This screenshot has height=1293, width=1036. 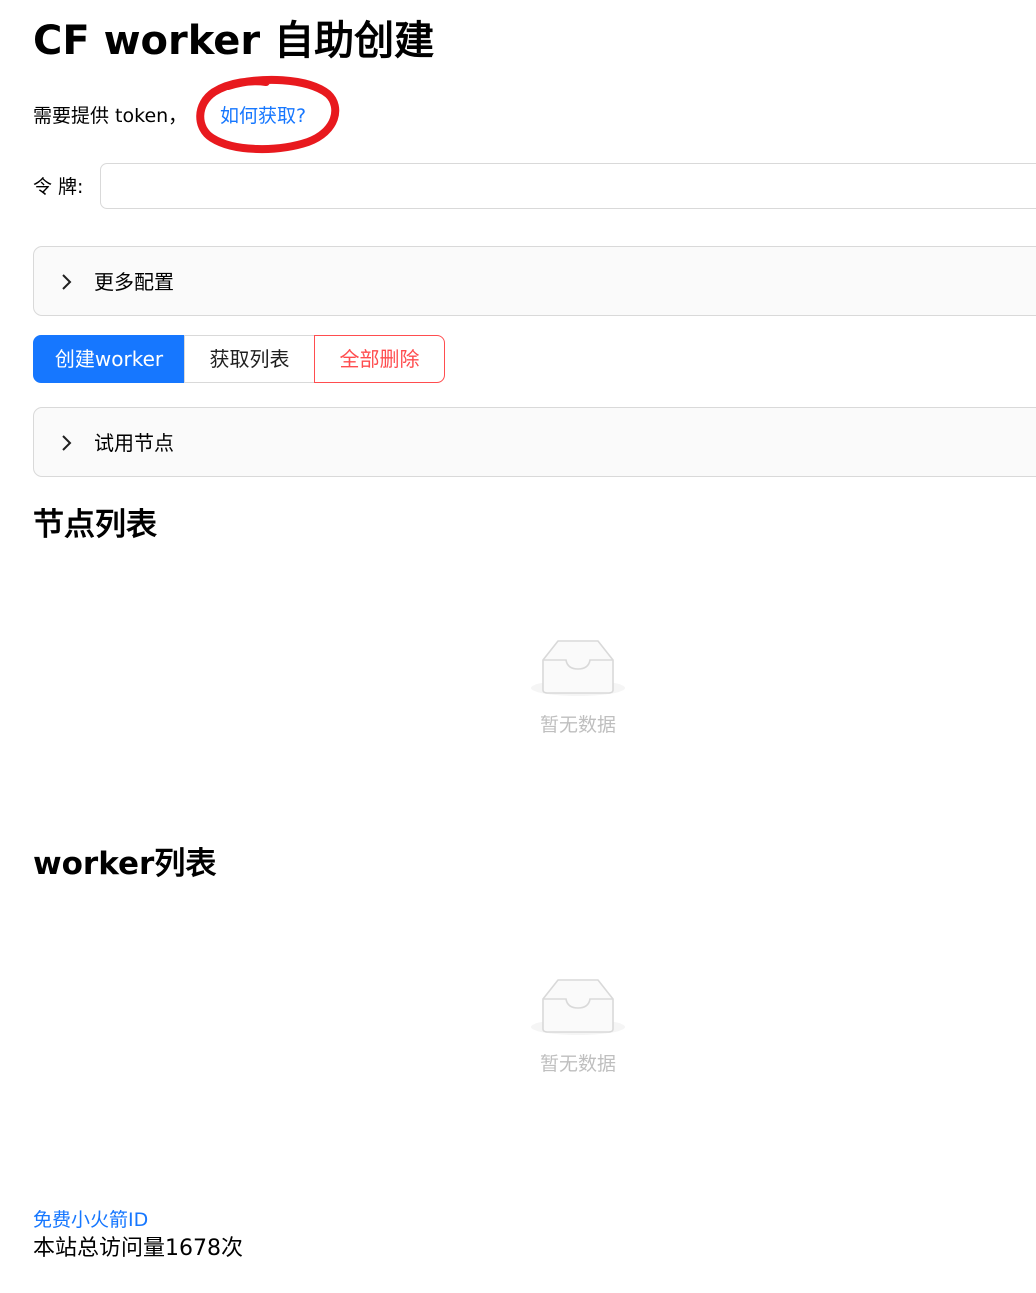 I want to click on worker-list-title: worker列表, so click(x=125, y=864).